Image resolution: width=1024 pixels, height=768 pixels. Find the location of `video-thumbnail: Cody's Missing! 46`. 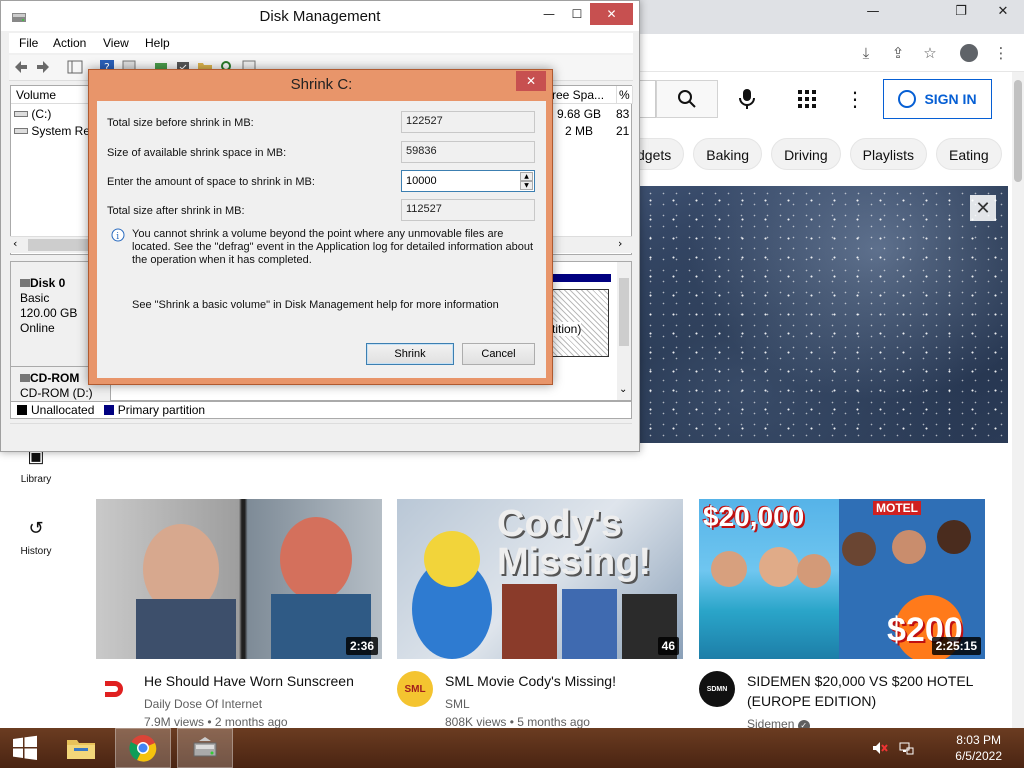

video-thumbnail: Cody's Missing! 46 is located at coordinates (540, 579).